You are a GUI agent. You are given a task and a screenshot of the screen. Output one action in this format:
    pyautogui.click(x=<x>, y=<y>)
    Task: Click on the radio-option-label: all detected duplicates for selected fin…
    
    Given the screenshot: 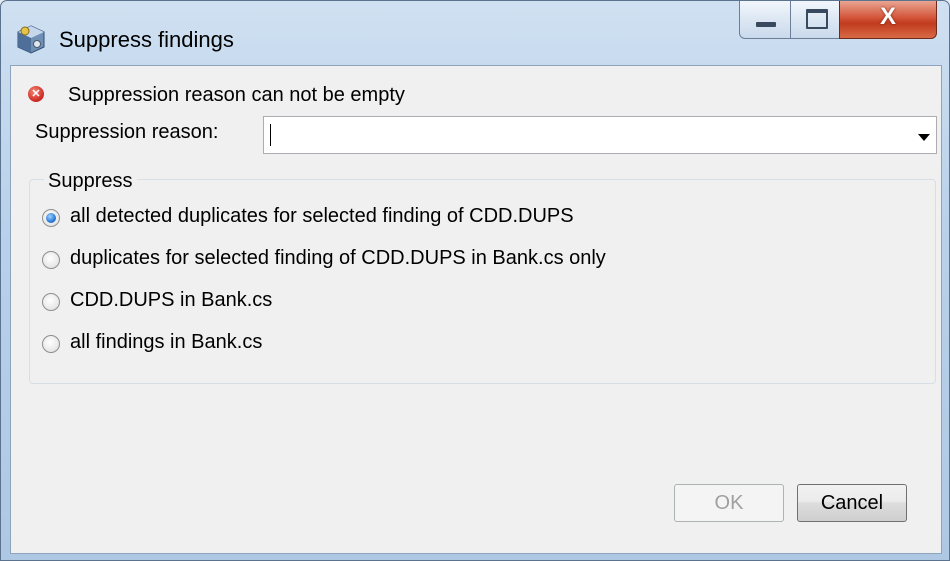 What is the action you would take?
    pyautogui.click(x=322, y=216)
    